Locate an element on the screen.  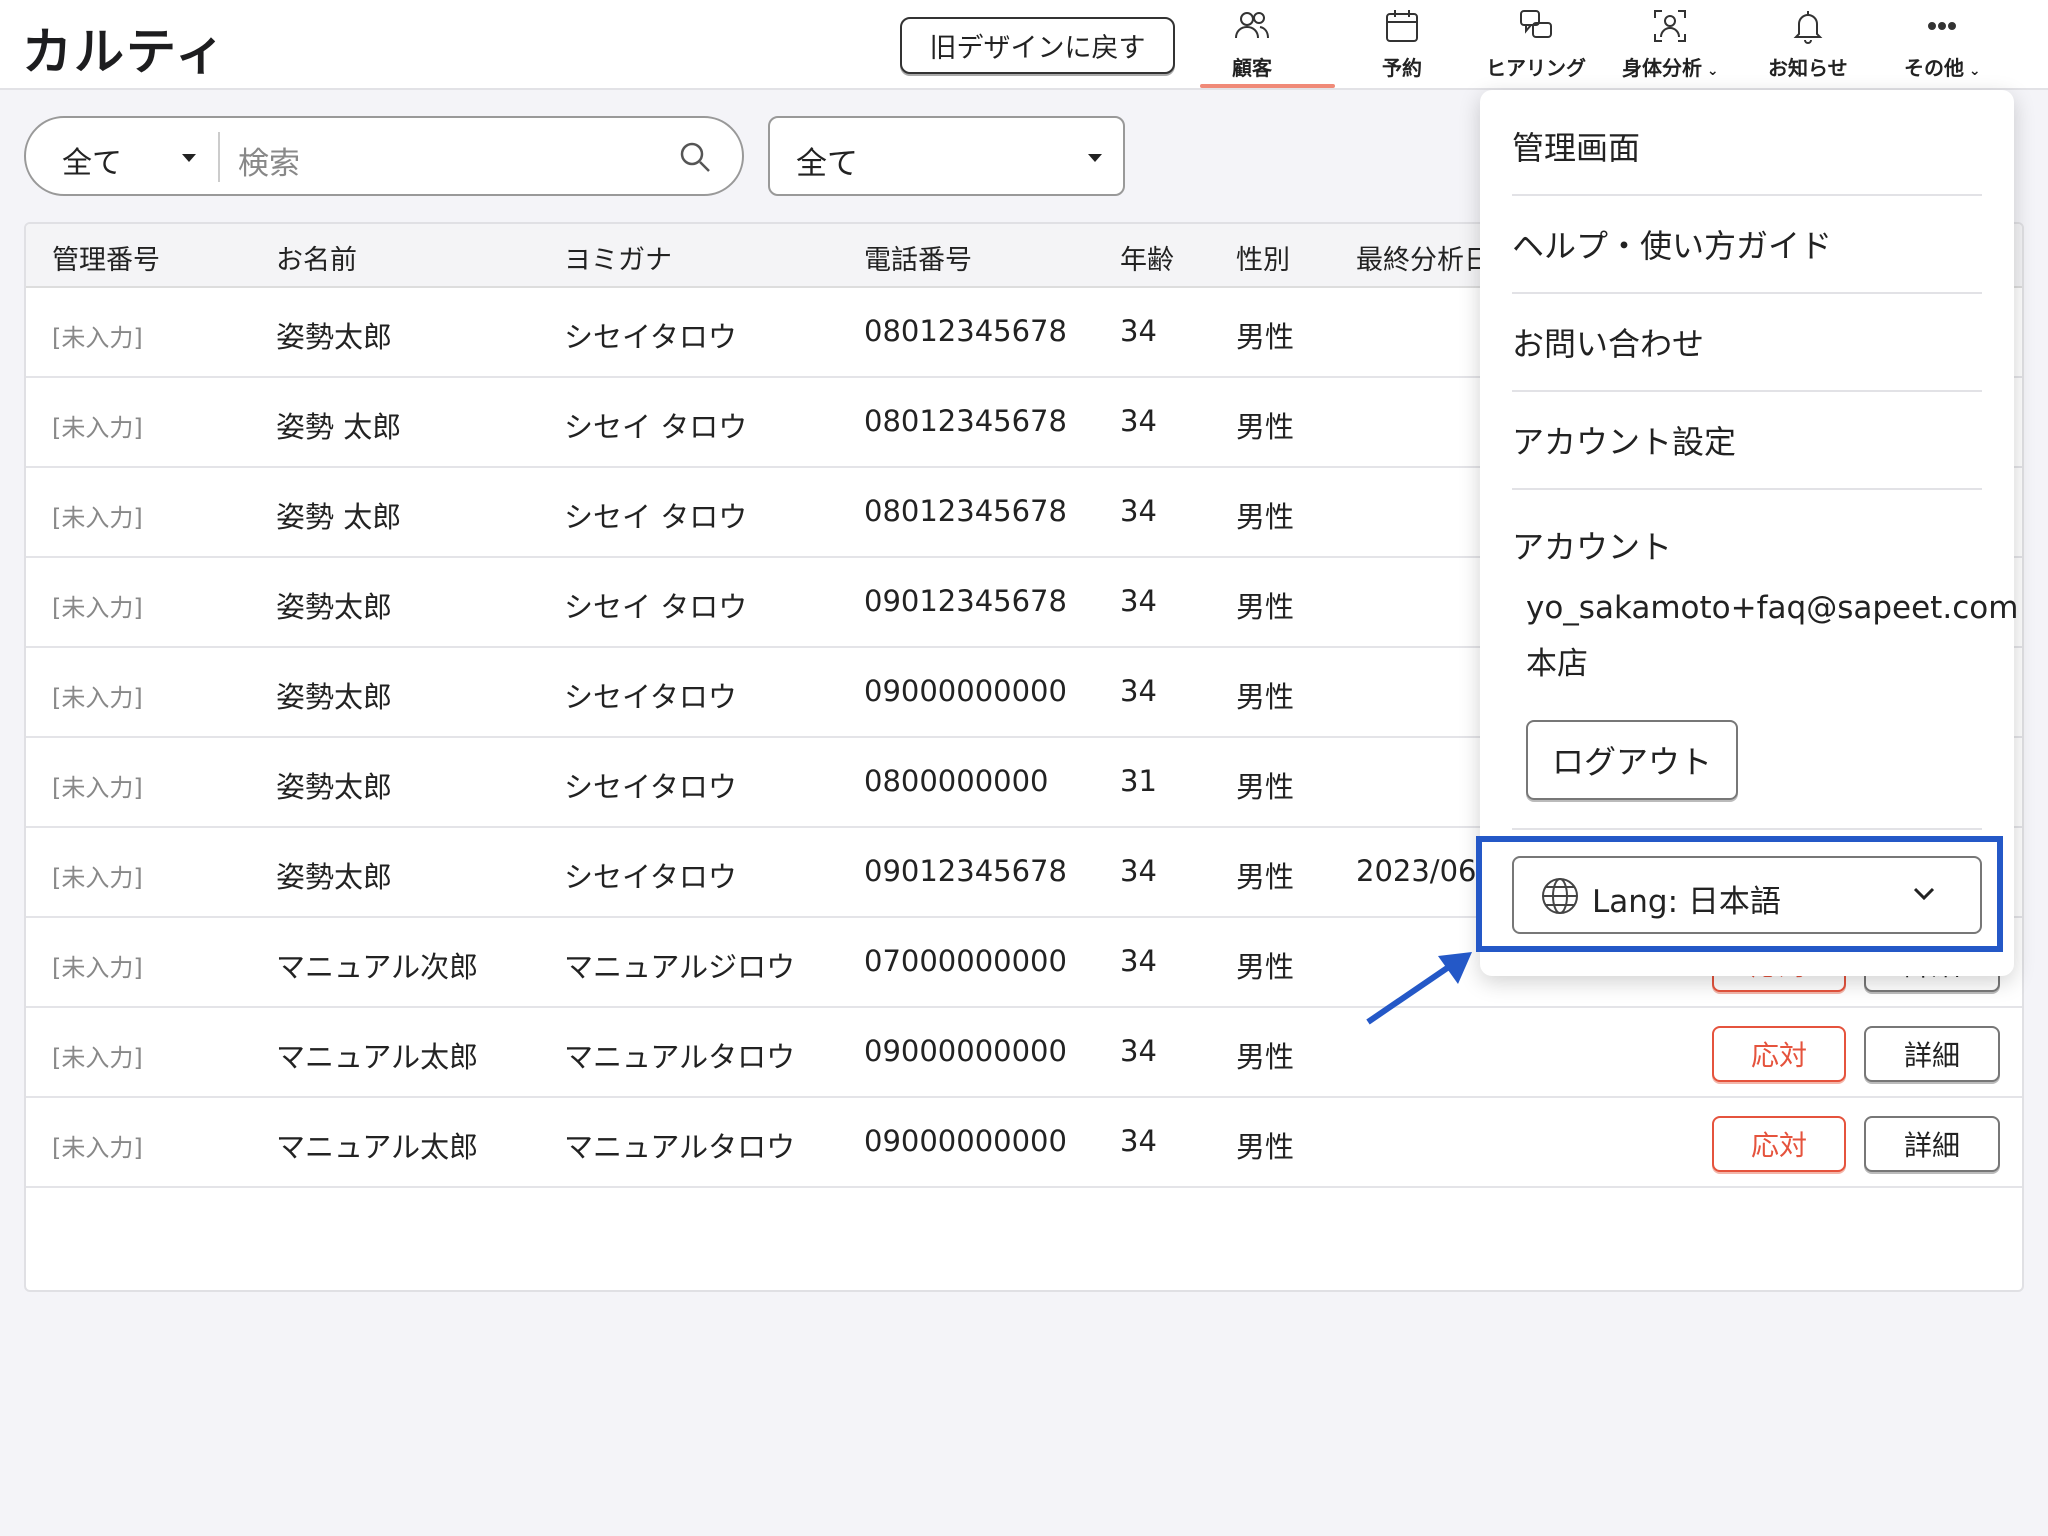
nav-label-hearing: ヒアリング is located at coordinates (1536, 68).